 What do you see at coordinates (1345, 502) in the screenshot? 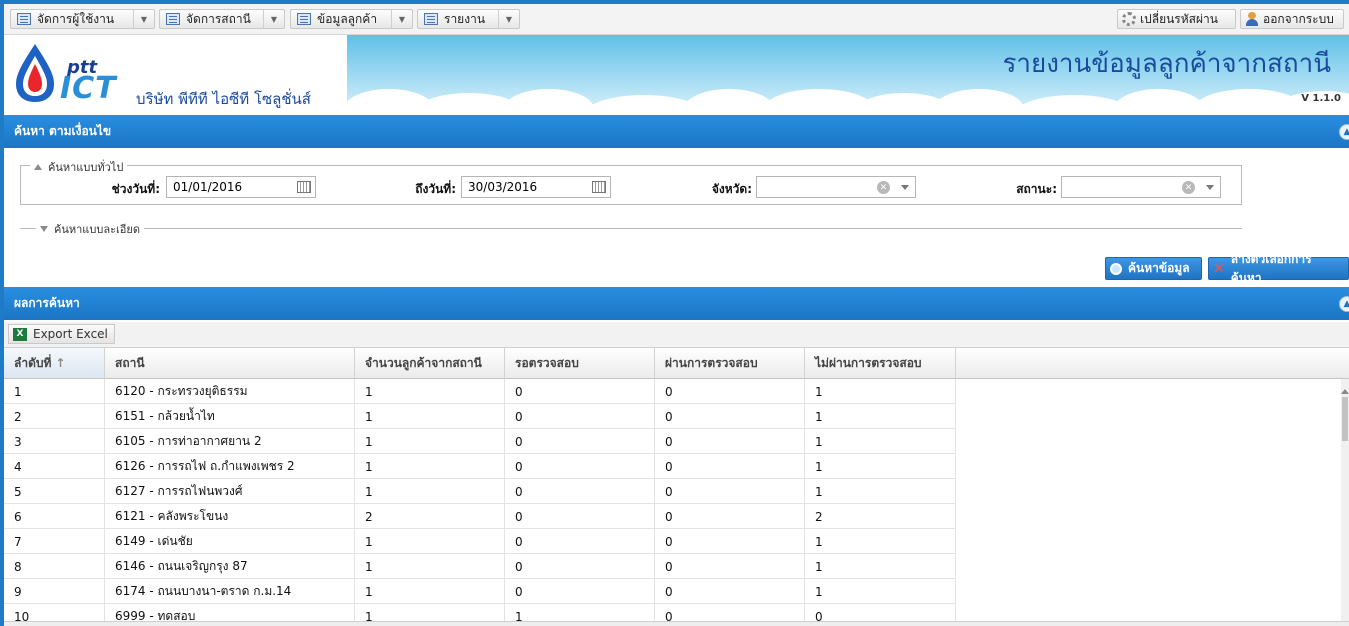
I see `grid-scrollbar` at bounding box center [1345, 502].